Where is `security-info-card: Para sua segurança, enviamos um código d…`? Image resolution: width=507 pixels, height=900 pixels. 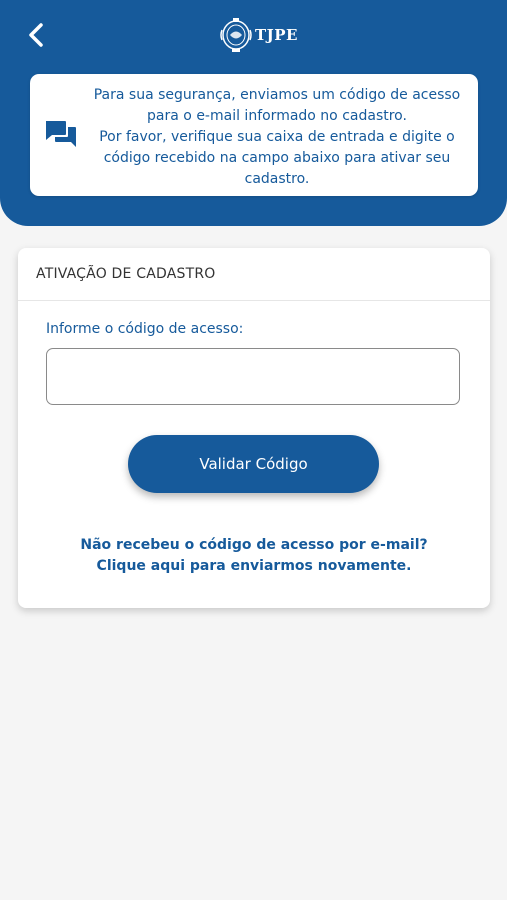
security-info-card: Para sua segurança, enviamos um código d… is located at coordinates (254, 135).